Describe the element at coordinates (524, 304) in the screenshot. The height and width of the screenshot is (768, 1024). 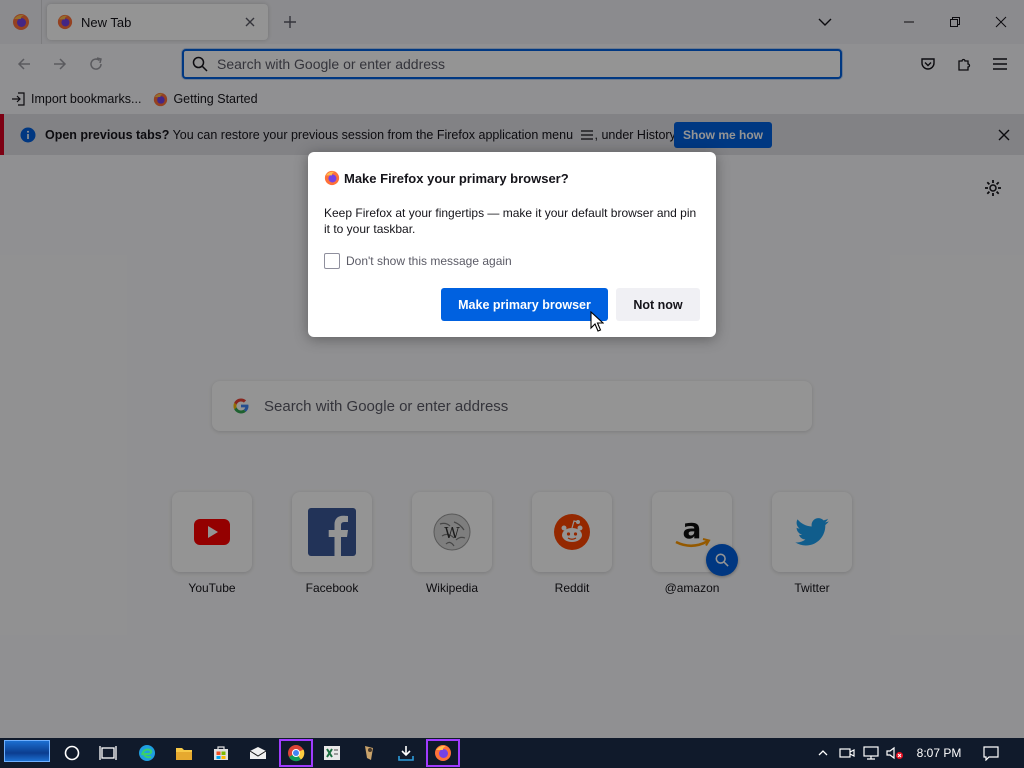
I see `make-primary-browser-button: Make primary browser` at that location.